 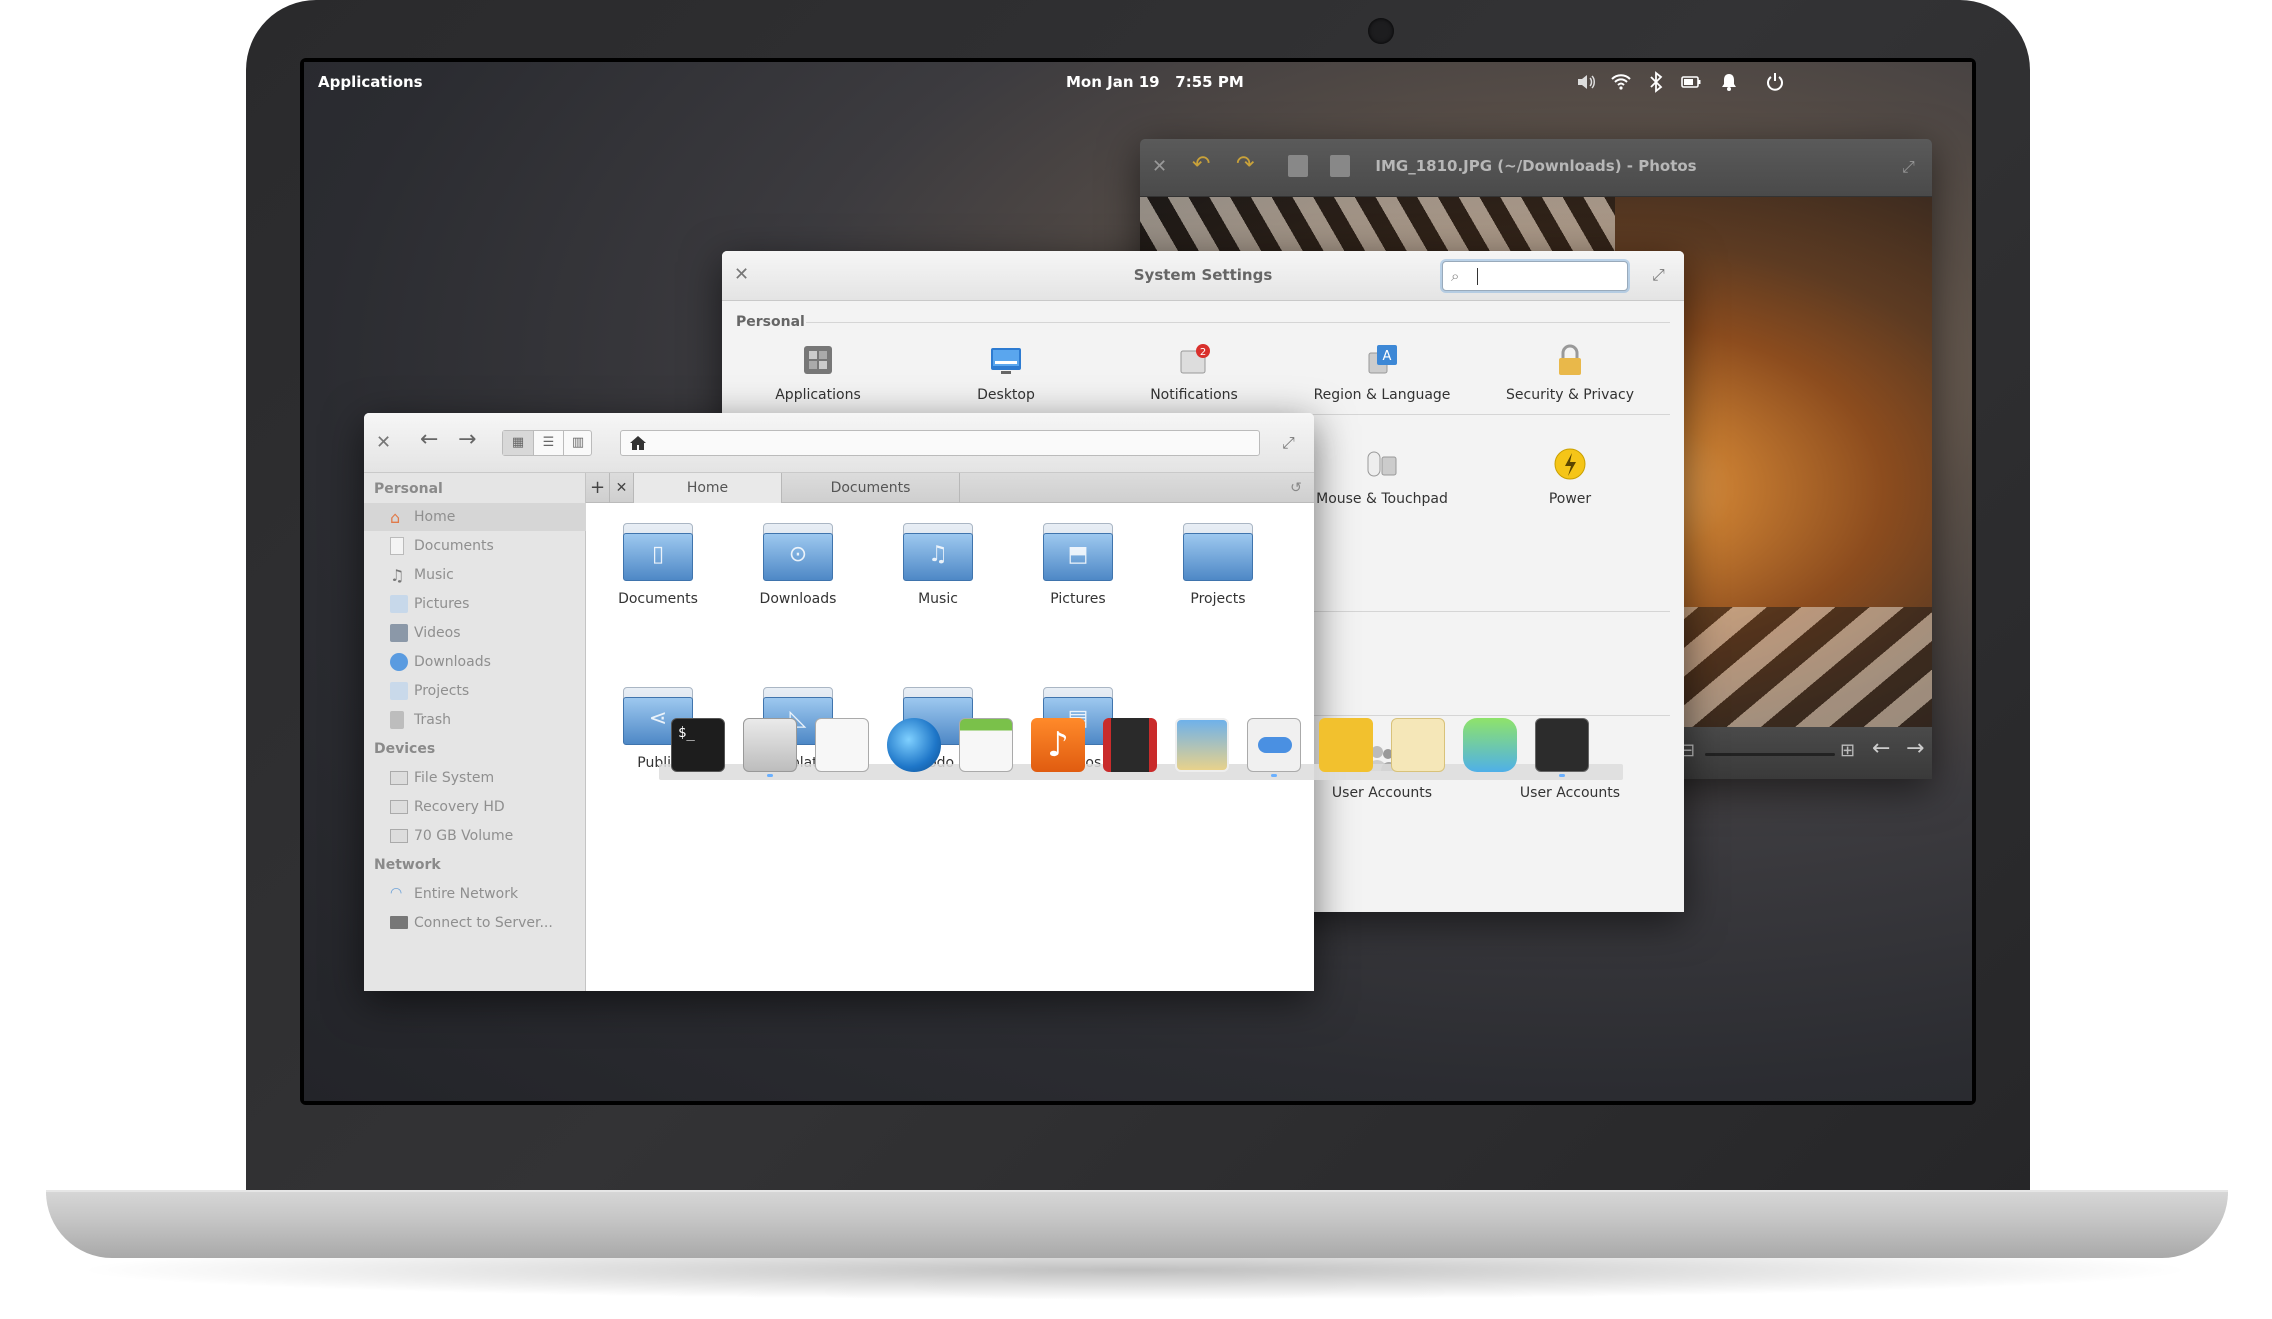 I want to click on sidebar-item-music: ♫ Music, so click(x=475, y=575).